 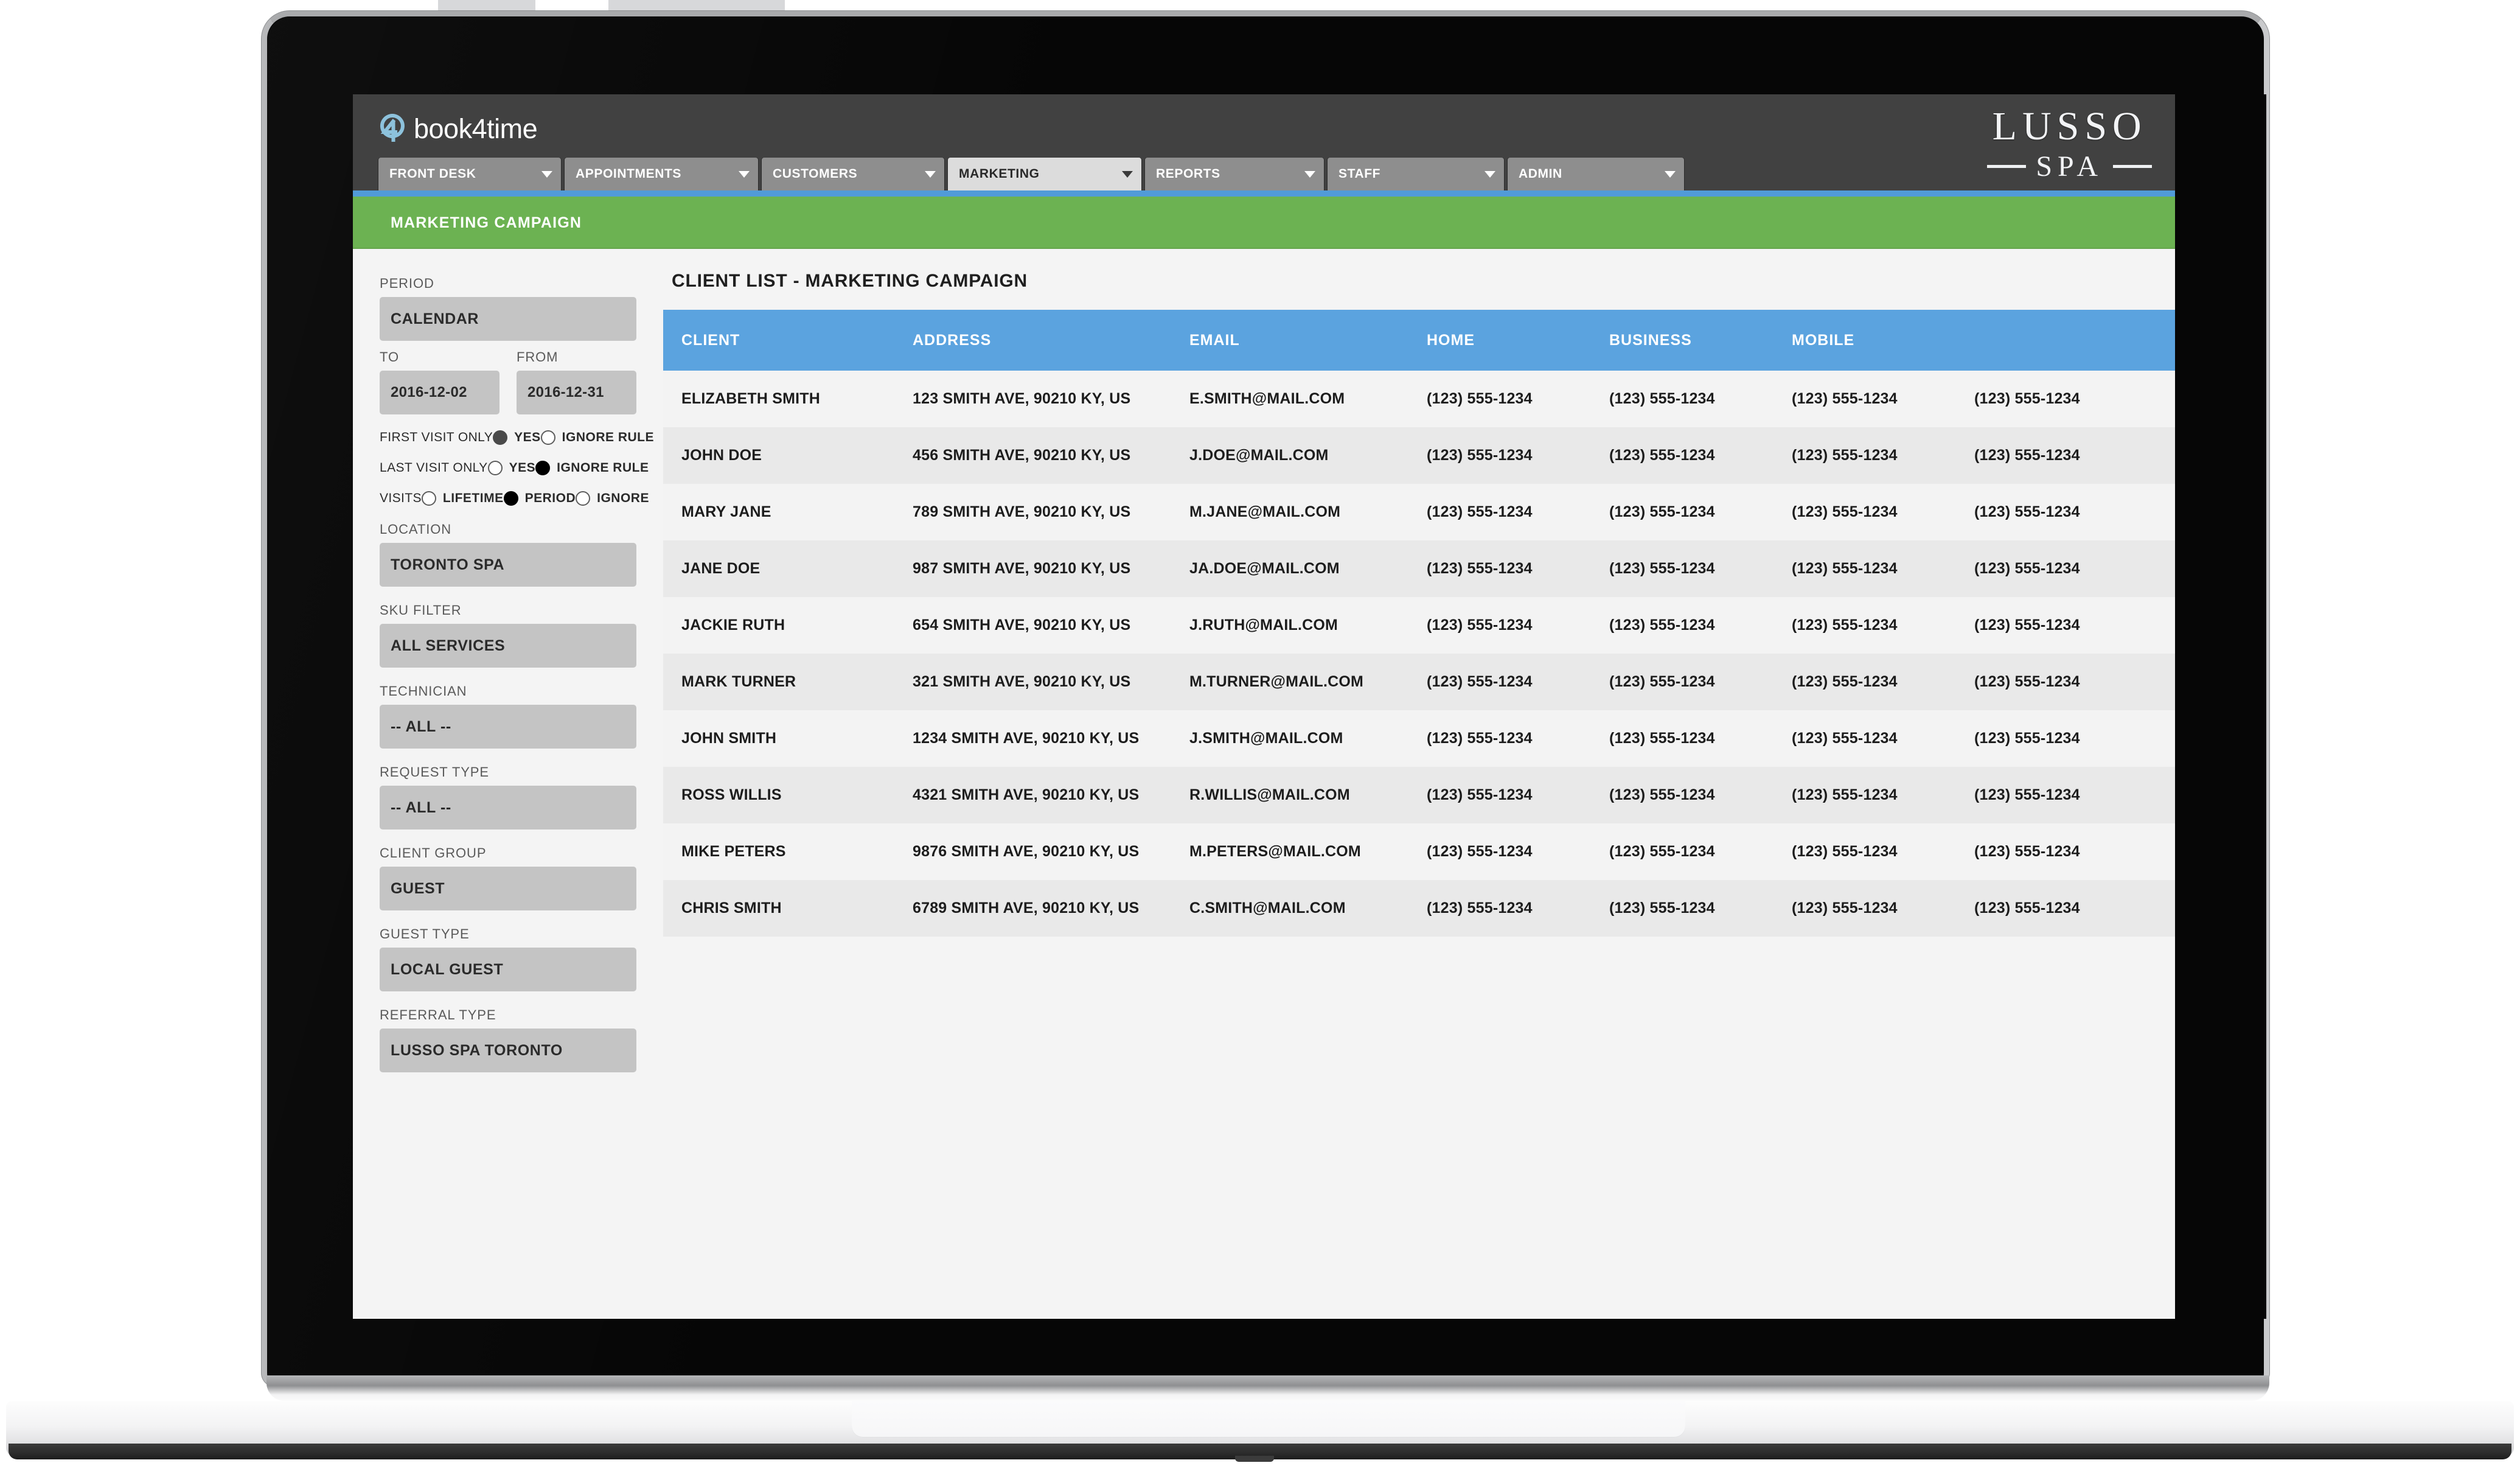 I want to click on visits-ignore-label: IGNORE, so click(x=623, y=498).